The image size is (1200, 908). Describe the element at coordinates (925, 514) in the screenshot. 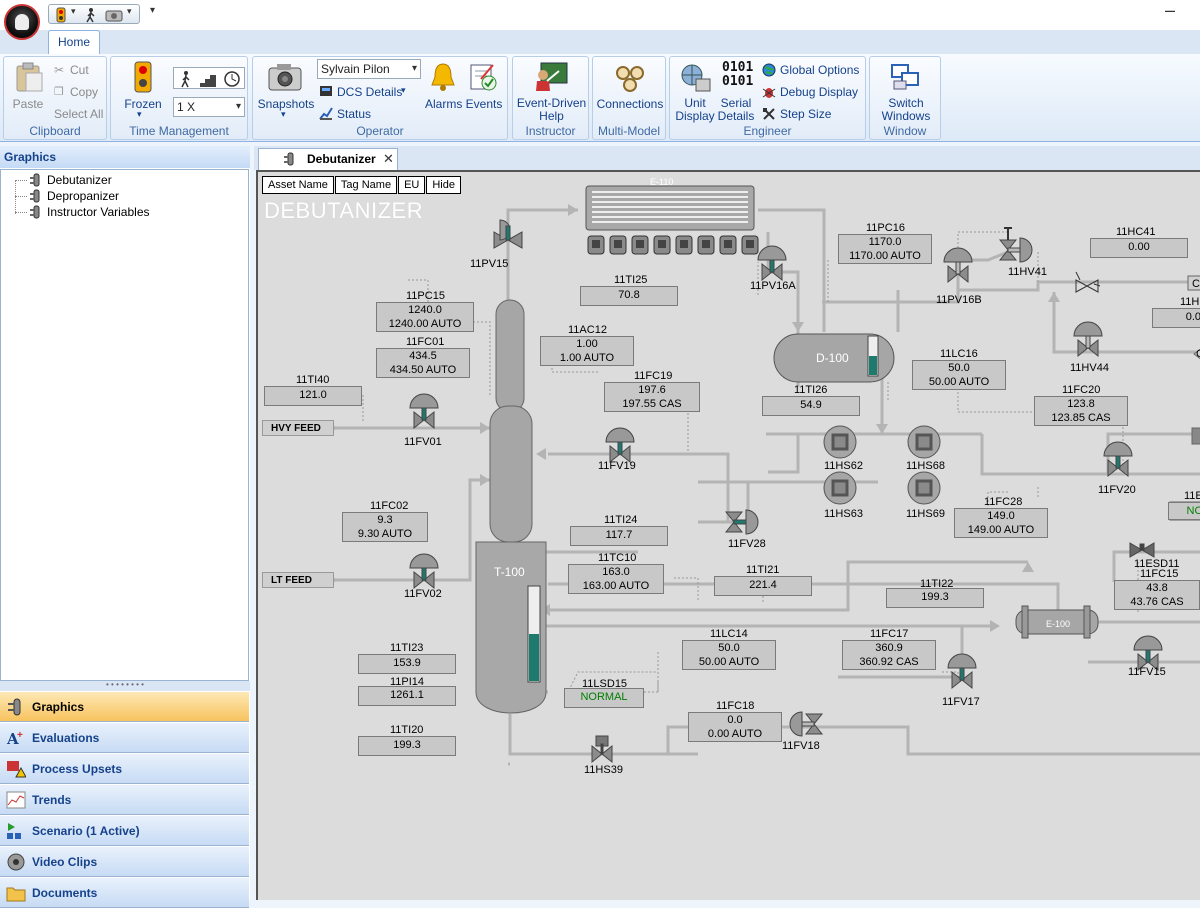

I see `motor-tag: 11HS69` at that location.